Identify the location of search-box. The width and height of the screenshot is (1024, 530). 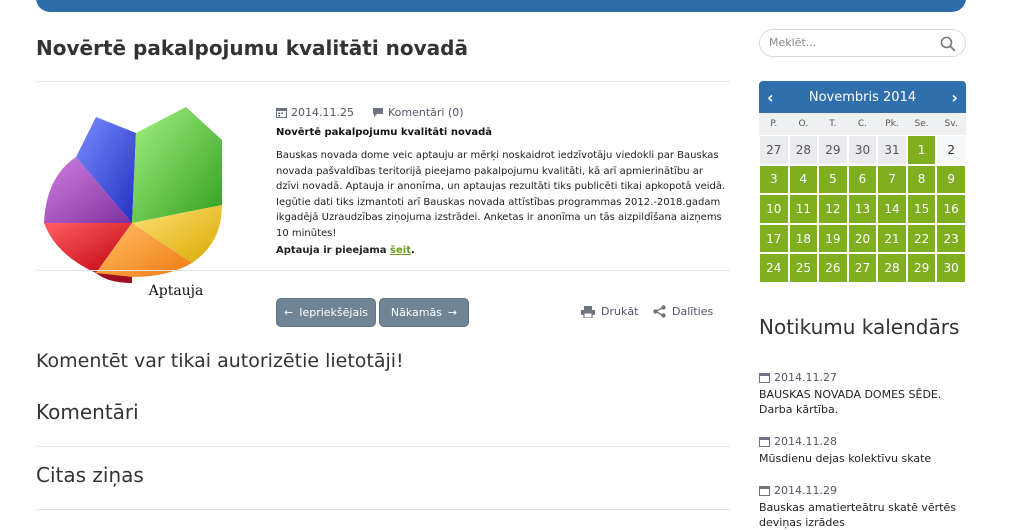
(862, 43).